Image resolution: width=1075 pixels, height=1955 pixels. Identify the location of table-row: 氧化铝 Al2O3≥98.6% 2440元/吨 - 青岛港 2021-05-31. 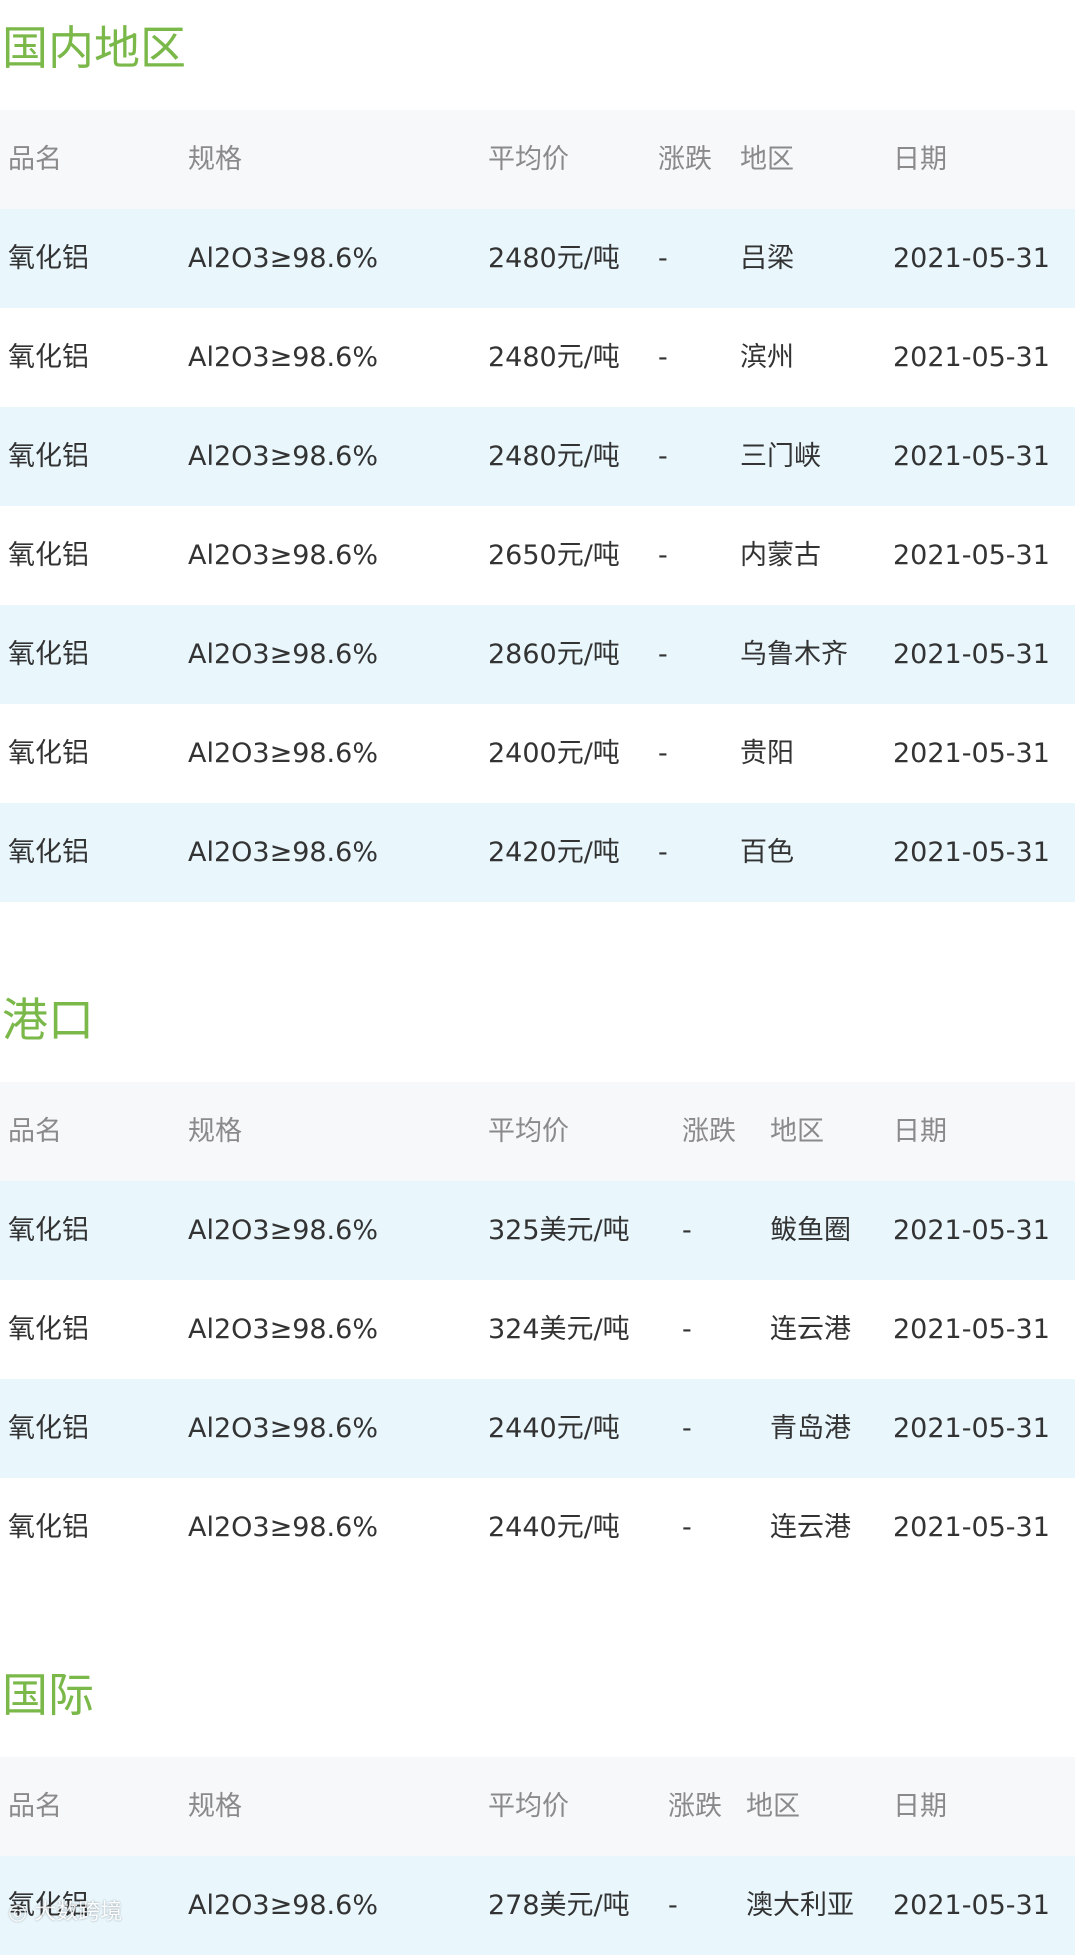
(537, 1428).